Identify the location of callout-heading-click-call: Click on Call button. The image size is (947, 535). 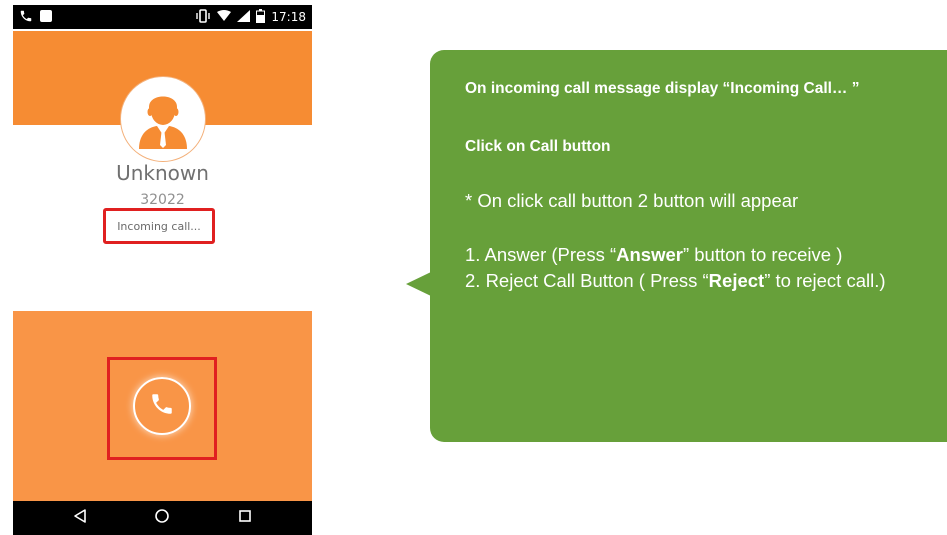
(538, 146).